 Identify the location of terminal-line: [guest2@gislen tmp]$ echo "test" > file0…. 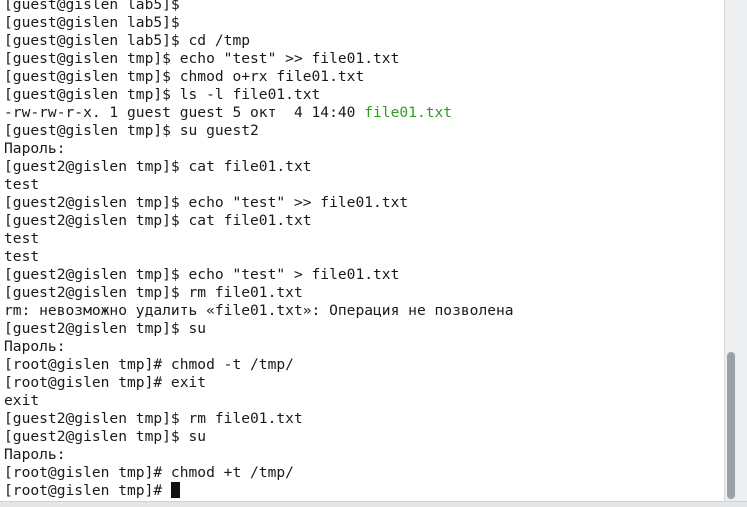
(202, 274).